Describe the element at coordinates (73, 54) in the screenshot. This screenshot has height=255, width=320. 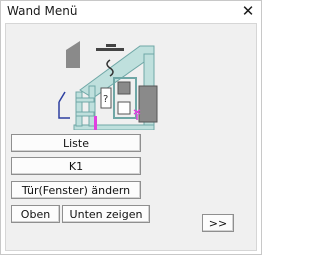
I see `slab-shape` at that location.